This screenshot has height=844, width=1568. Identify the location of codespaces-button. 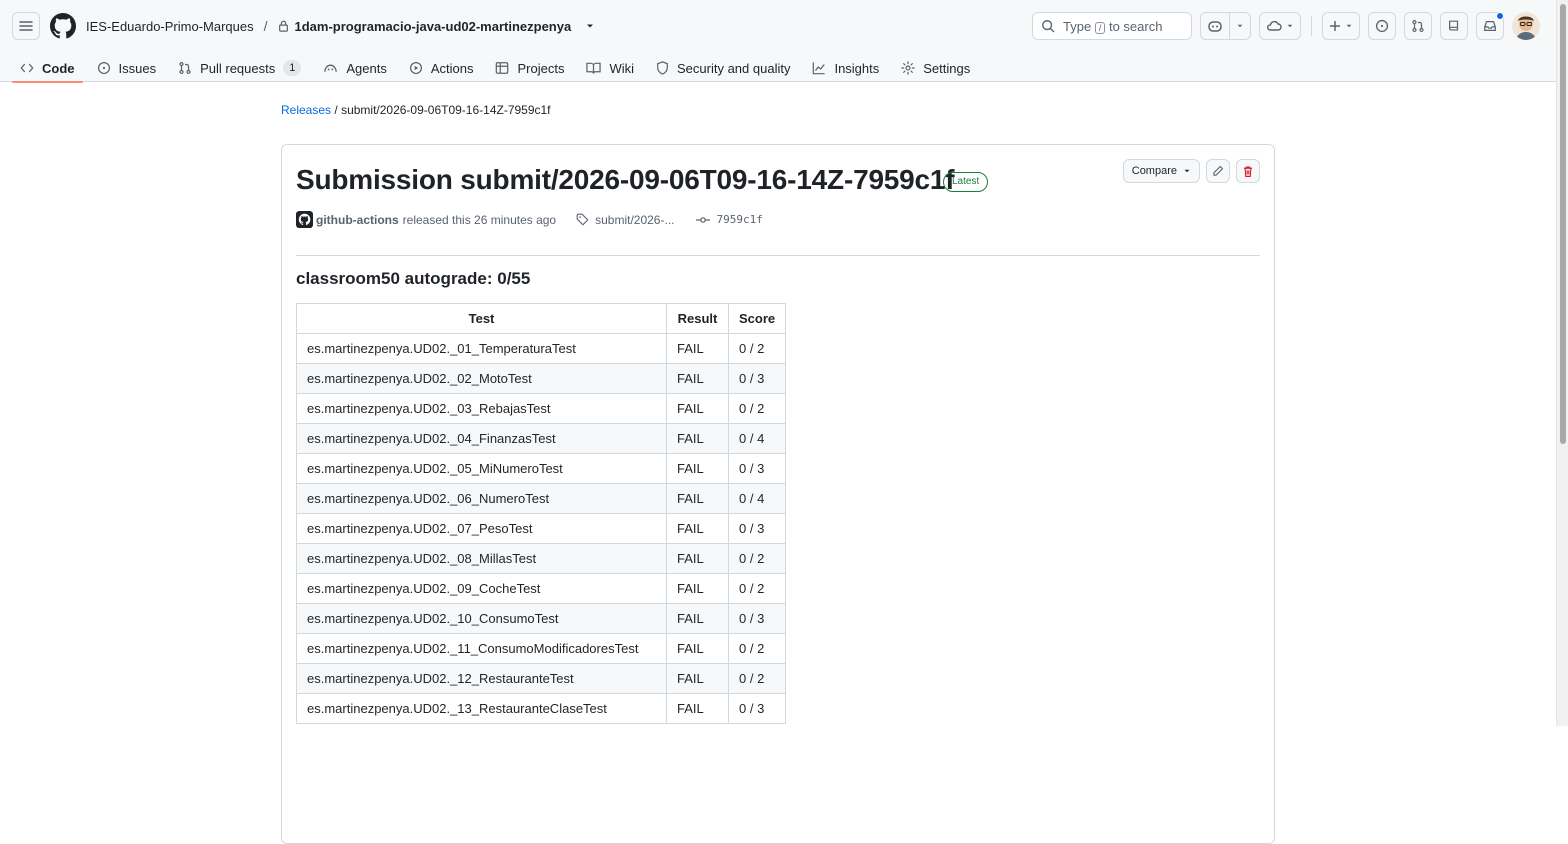
(1280, 26).